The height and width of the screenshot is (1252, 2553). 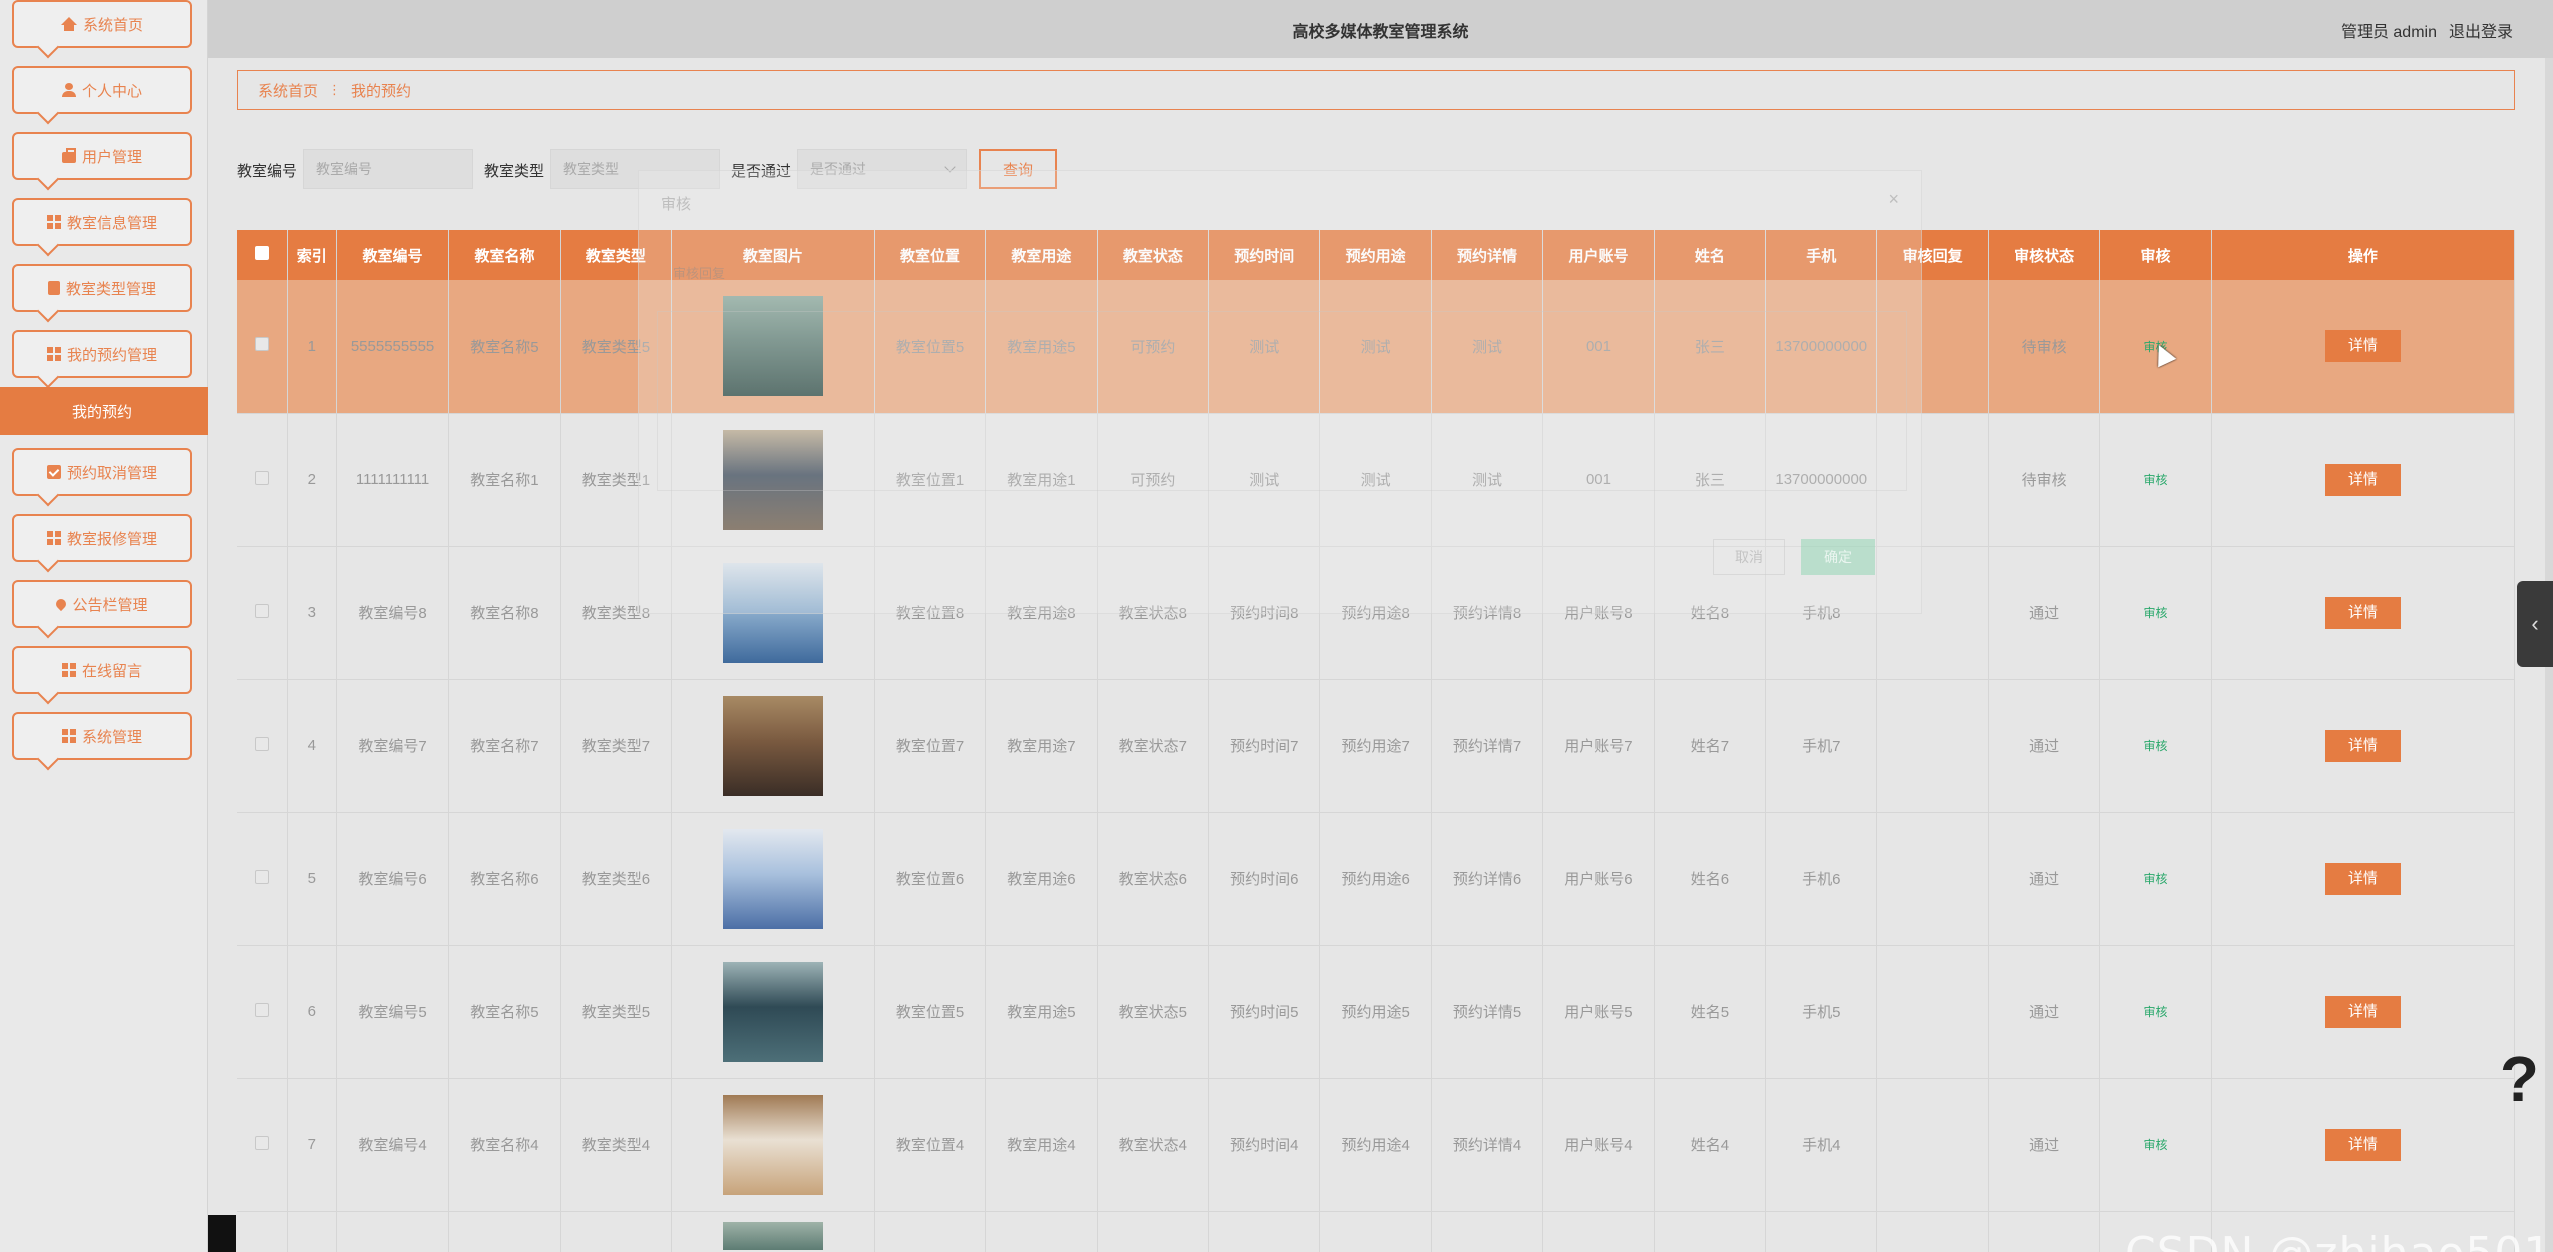 What do you see at coordinates (1710, 879) in the screenshot?
I see `cell-person: 姓名6` at bounding box center [1710, 879].